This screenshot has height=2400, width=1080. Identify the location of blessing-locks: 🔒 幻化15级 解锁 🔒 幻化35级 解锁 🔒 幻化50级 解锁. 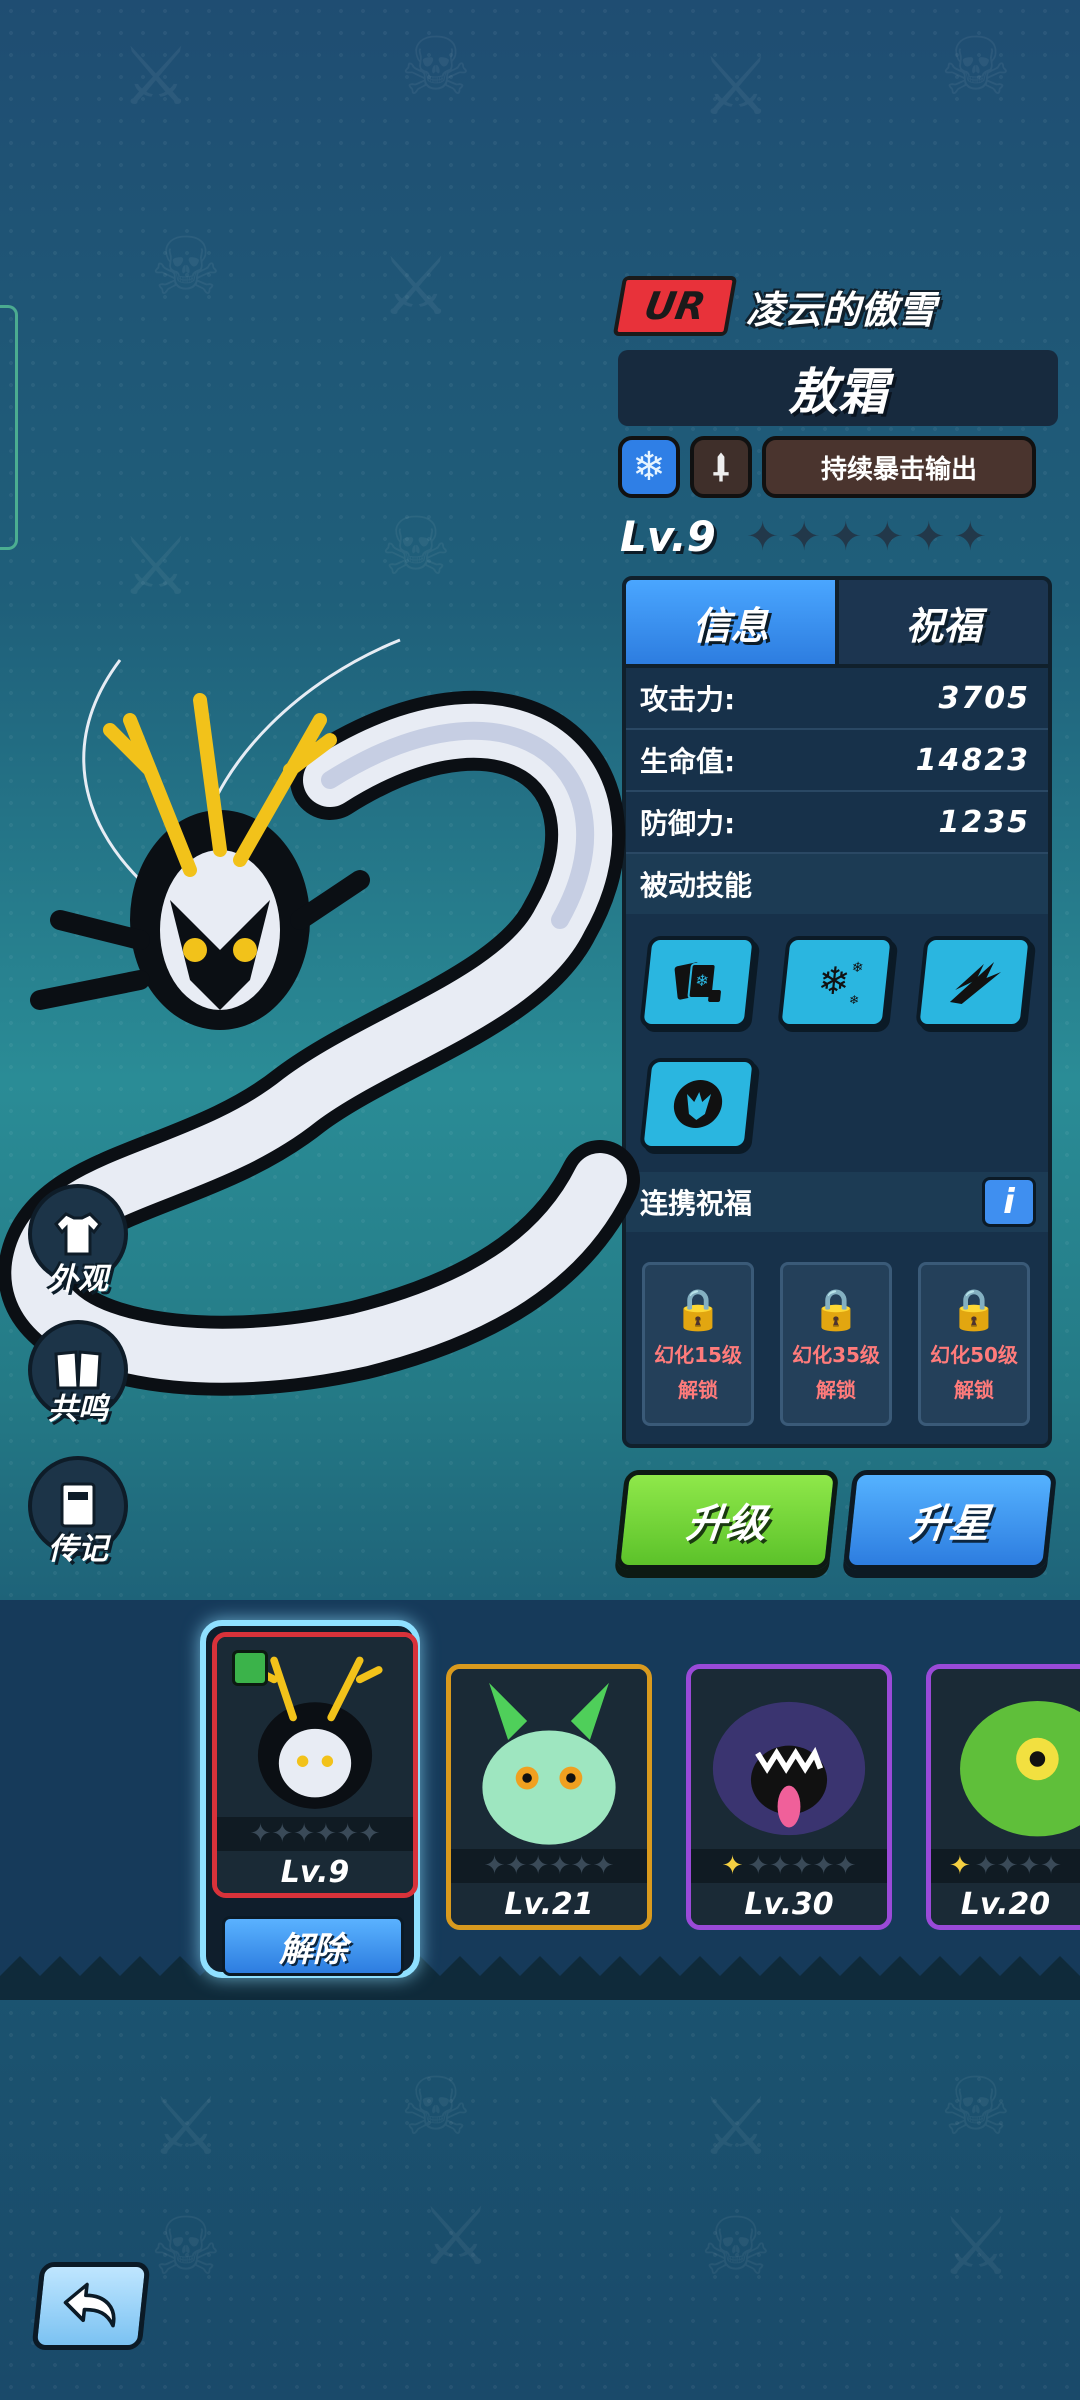
(837, 1329).